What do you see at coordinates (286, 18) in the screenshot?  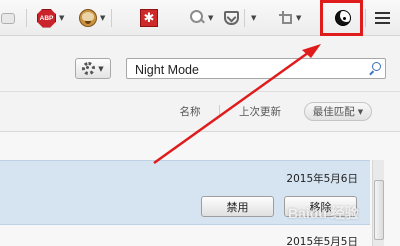 I see `crop-icon` at bounding box center [286, 18].